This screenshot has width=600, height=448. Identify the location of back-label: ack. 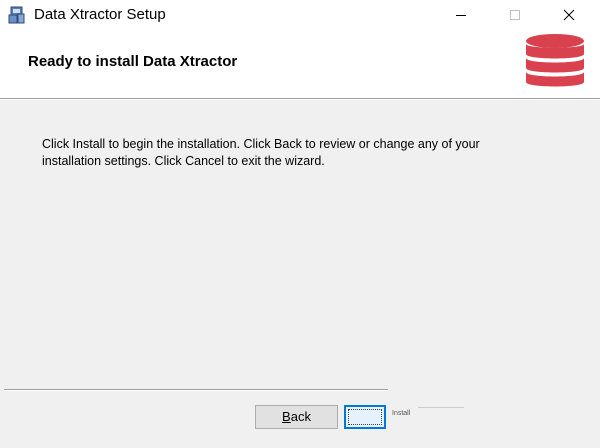
(300, 416).